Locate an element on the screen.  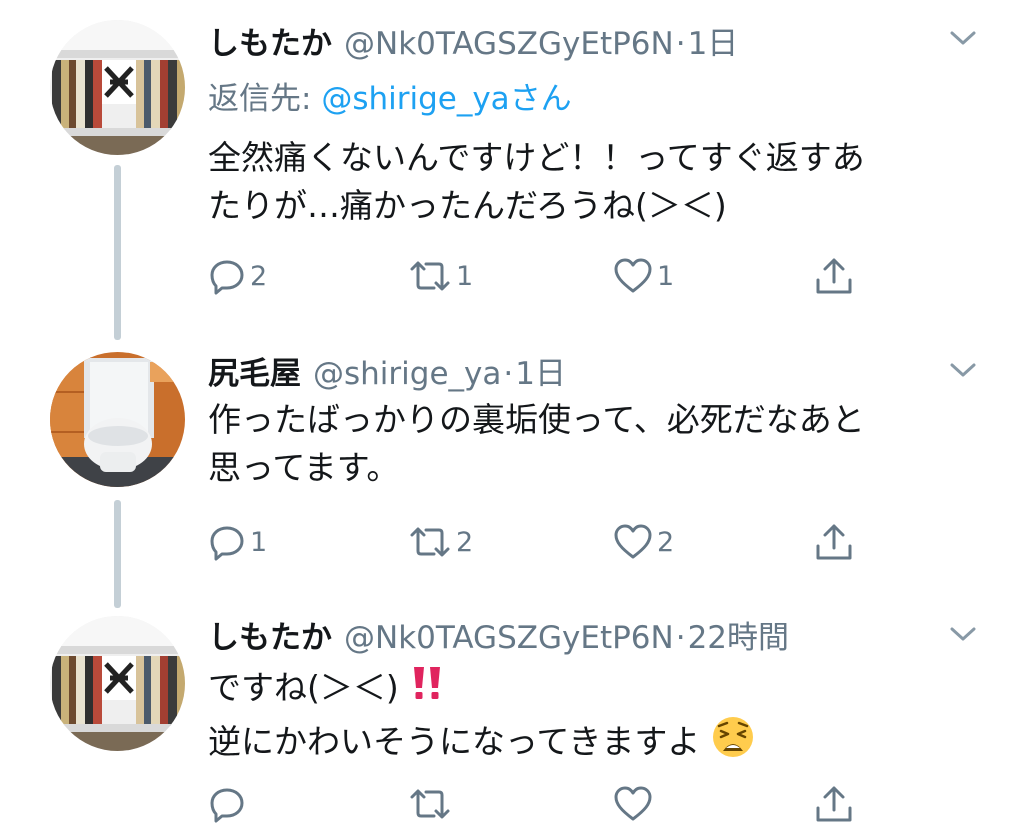
reply-button is located at coordinates (229, 804).